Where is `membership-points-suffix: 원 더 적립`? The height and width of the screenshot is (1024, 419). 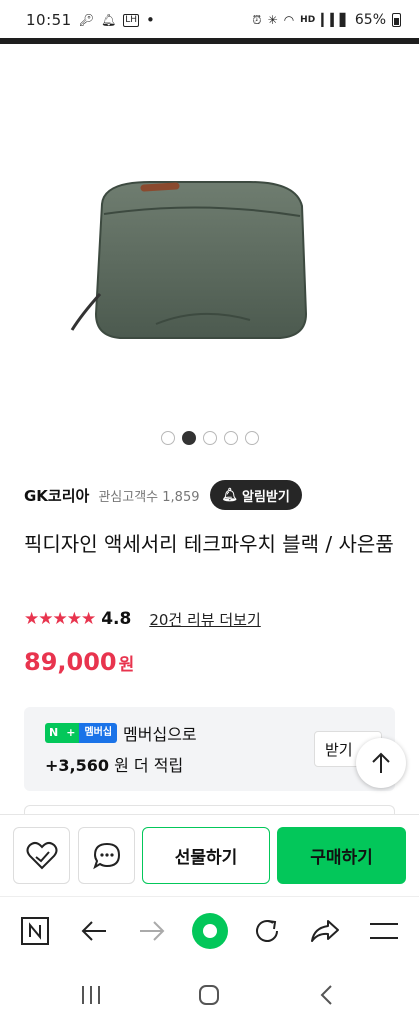
membership-points-suffix: 원 더 적립 is located at coordinates (149, 765).